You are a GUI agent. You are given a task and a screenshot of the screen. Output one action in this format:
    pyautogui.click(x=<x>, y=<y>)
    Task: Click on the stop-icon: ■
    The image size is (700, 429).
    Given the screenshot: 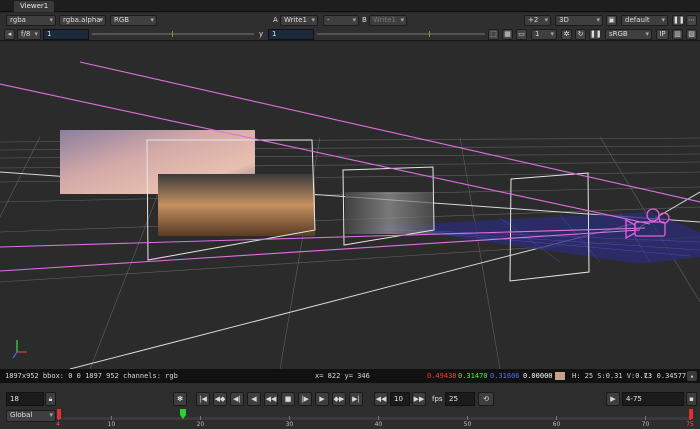 What is the action you would take?
    pyautogui.click(x=288, y=399)
    